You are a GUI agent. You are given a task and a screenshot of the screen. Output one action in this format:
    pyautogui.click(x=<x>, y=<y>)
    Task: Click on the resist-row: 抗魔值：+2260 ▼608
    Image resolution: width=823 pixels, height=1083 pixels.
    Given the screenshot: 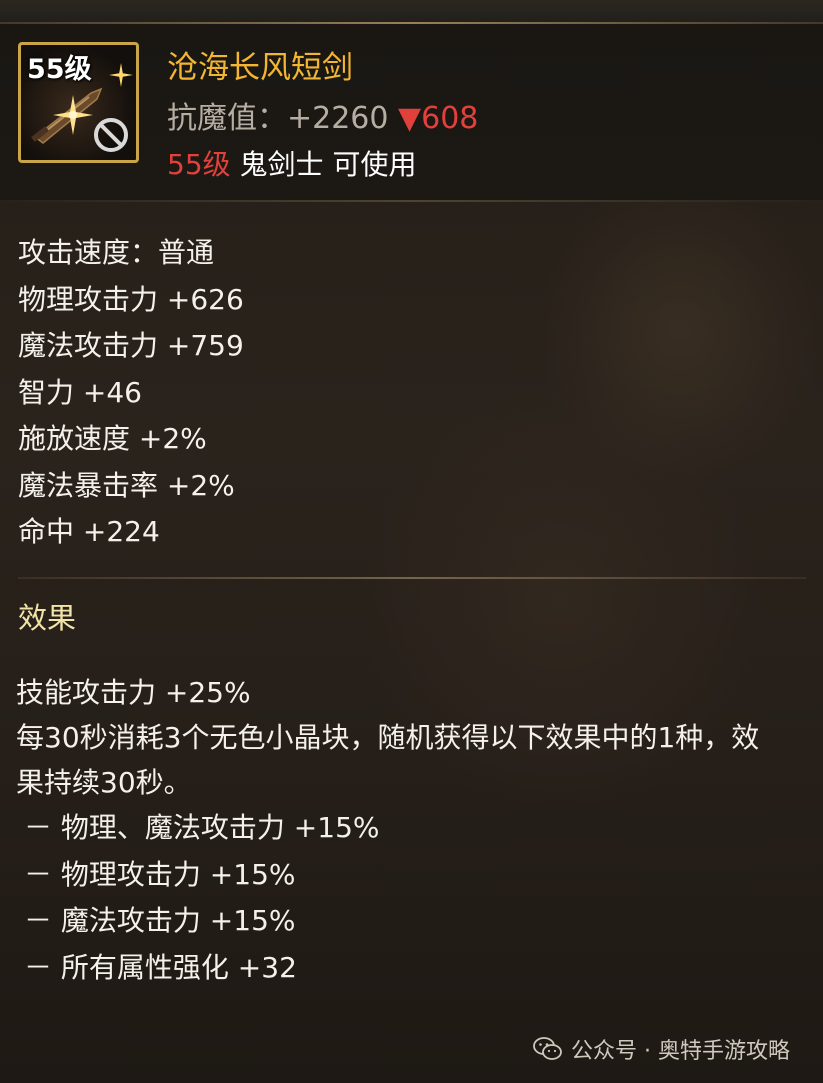 What is the action you would take?
    pyautogui.click(x=322, y=115)
    